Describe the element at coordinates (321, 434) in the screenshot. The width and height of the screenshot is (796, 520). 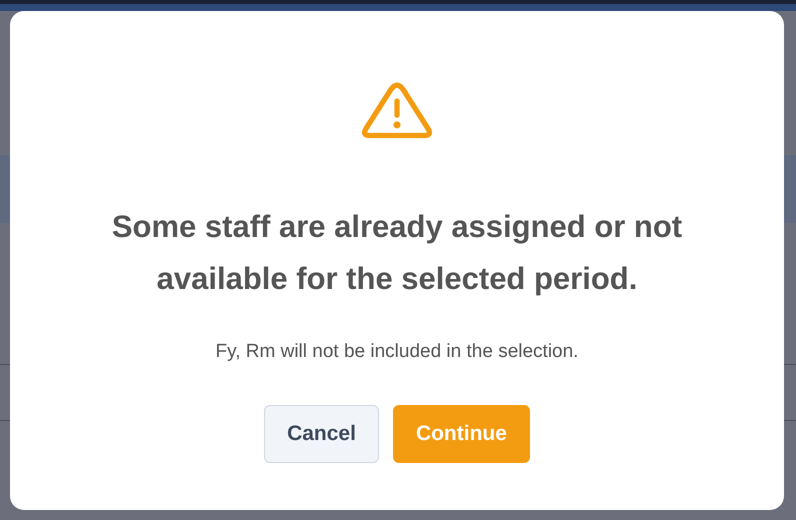
I see `cancel-button: Cancel` at that location.